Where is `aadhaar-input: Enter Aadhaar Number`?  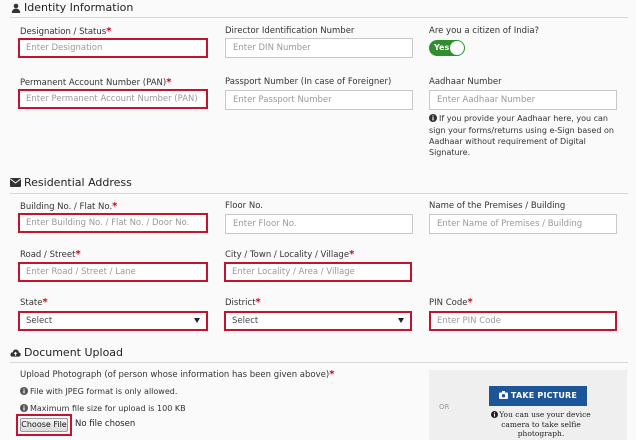
aadhaar-input: Enter Aadhaar Number is located at coordinates (523, 100).